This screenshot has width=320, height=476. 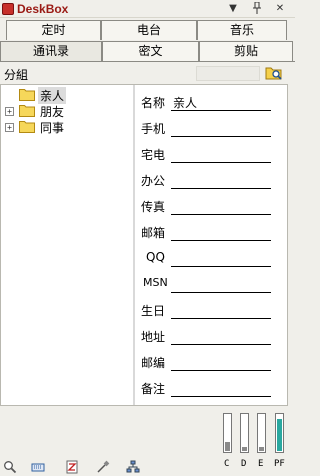 I want to click on field-label: 名称, so click(x=153, y=103).